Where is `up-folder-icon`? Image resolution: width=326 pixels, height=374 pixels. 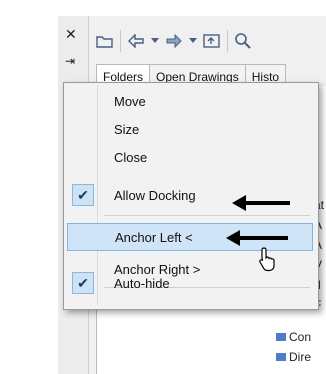 up-folder-icon is located at coordinates (212, 41).